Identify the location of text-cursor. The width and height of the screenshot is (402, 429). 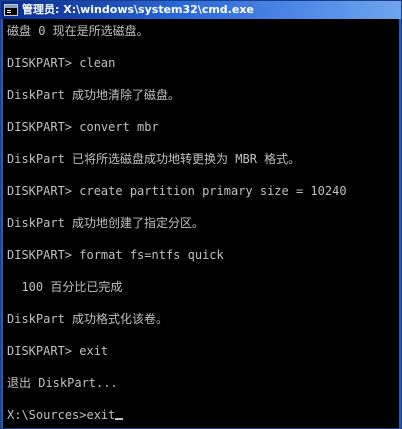
(119, 419).